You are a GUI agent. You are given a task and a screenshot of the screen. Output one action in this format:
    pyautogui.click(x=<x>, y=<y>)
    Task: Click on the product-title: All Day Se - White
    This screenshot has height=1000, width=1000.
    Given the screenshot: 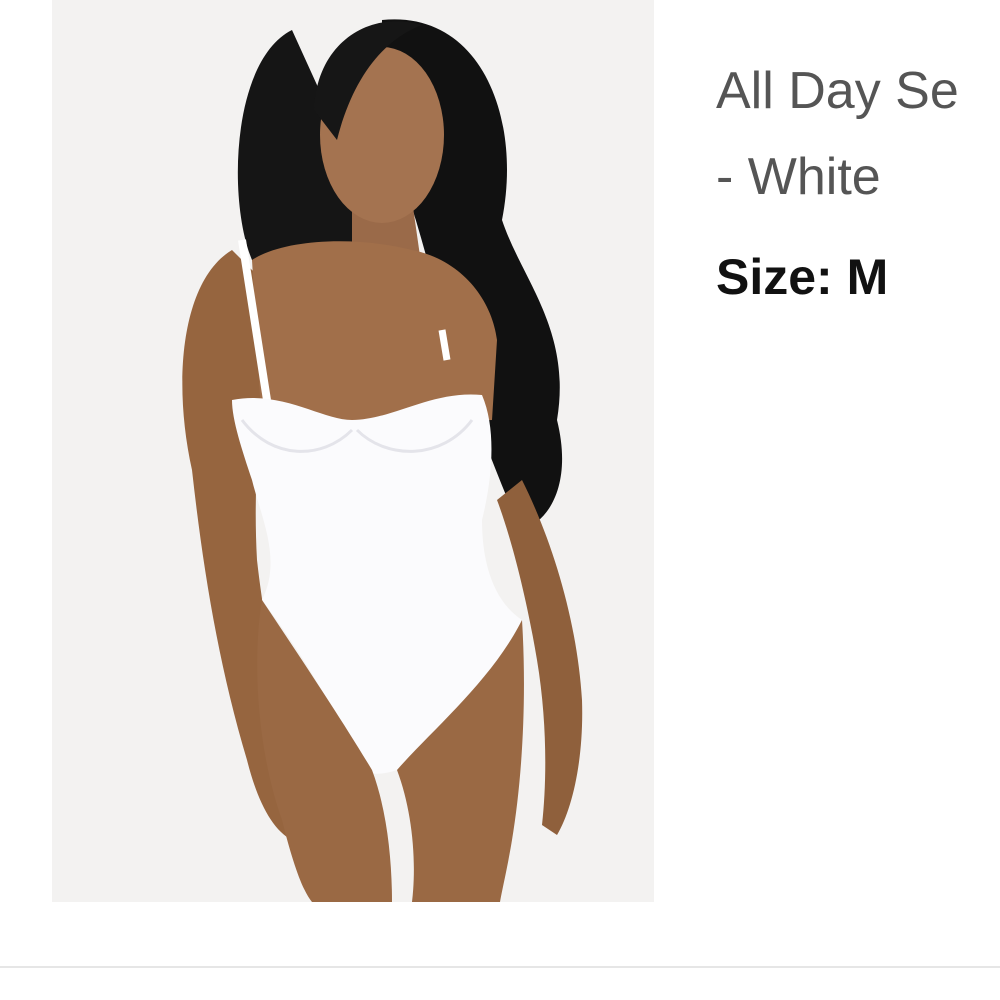 What is the action you would take?
    pyautogui.click(x=858, y=134)
    